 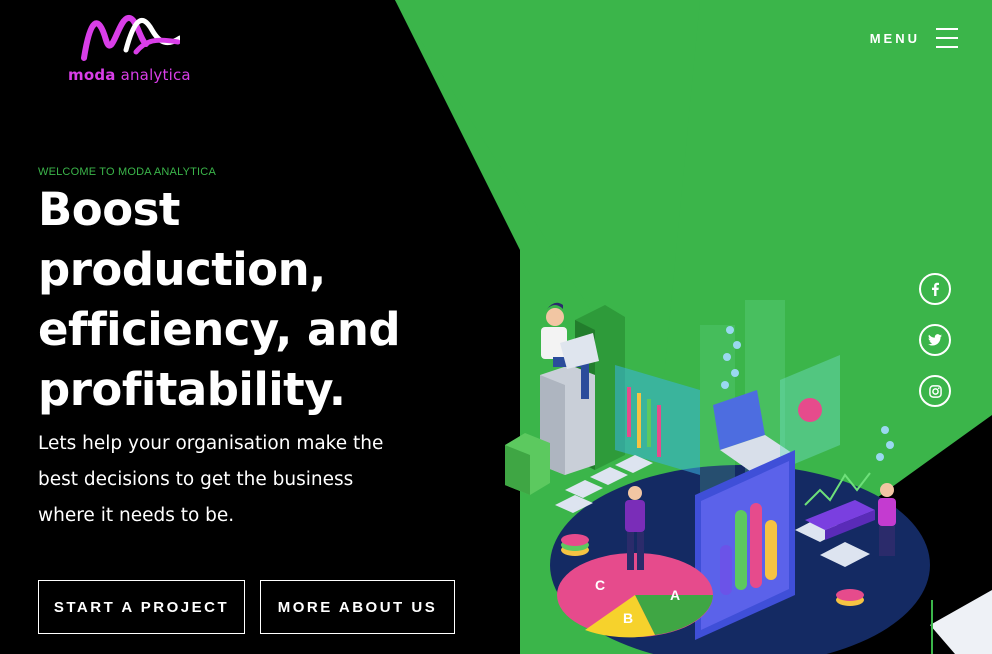 I want to click on brand-logo: moda analytica, so click(x=130, y=47).